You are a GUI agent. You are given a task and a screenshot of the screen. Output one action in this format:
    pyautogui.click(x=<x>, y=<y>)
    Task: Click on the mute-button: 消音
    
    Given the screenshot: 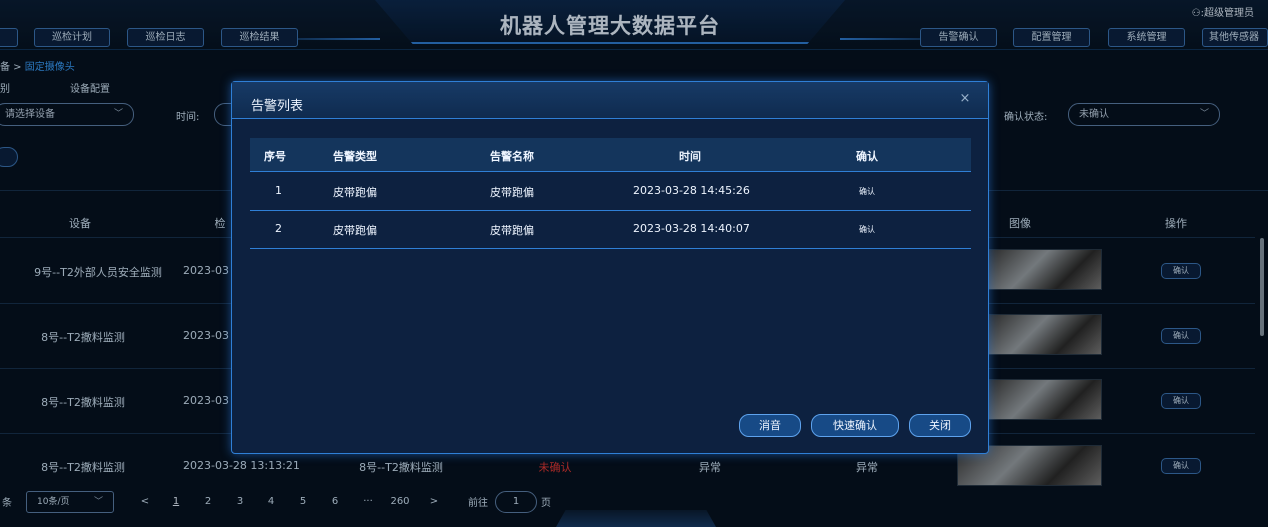 What is the action you would take?
    pyautogui.click(x=770, y=425)
    